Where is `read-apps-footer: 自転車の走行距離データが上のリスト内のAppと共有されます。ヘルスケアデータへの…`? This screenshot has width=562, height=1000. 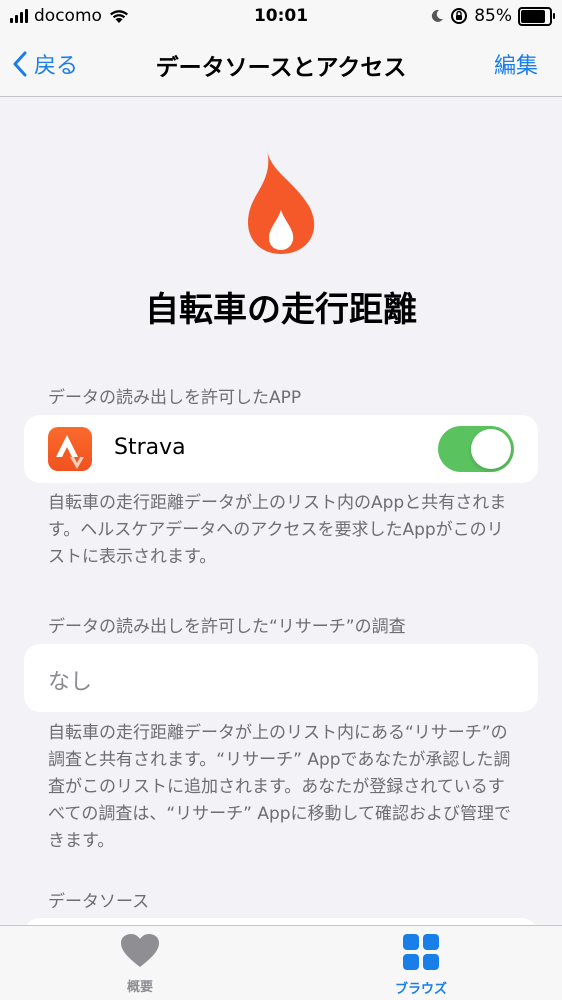 read-apps-footer: 自転車の走行距離データが上のリスト内のAppと共有されます。ヘルスケアデータへの… is located at coordinates (277, 530).